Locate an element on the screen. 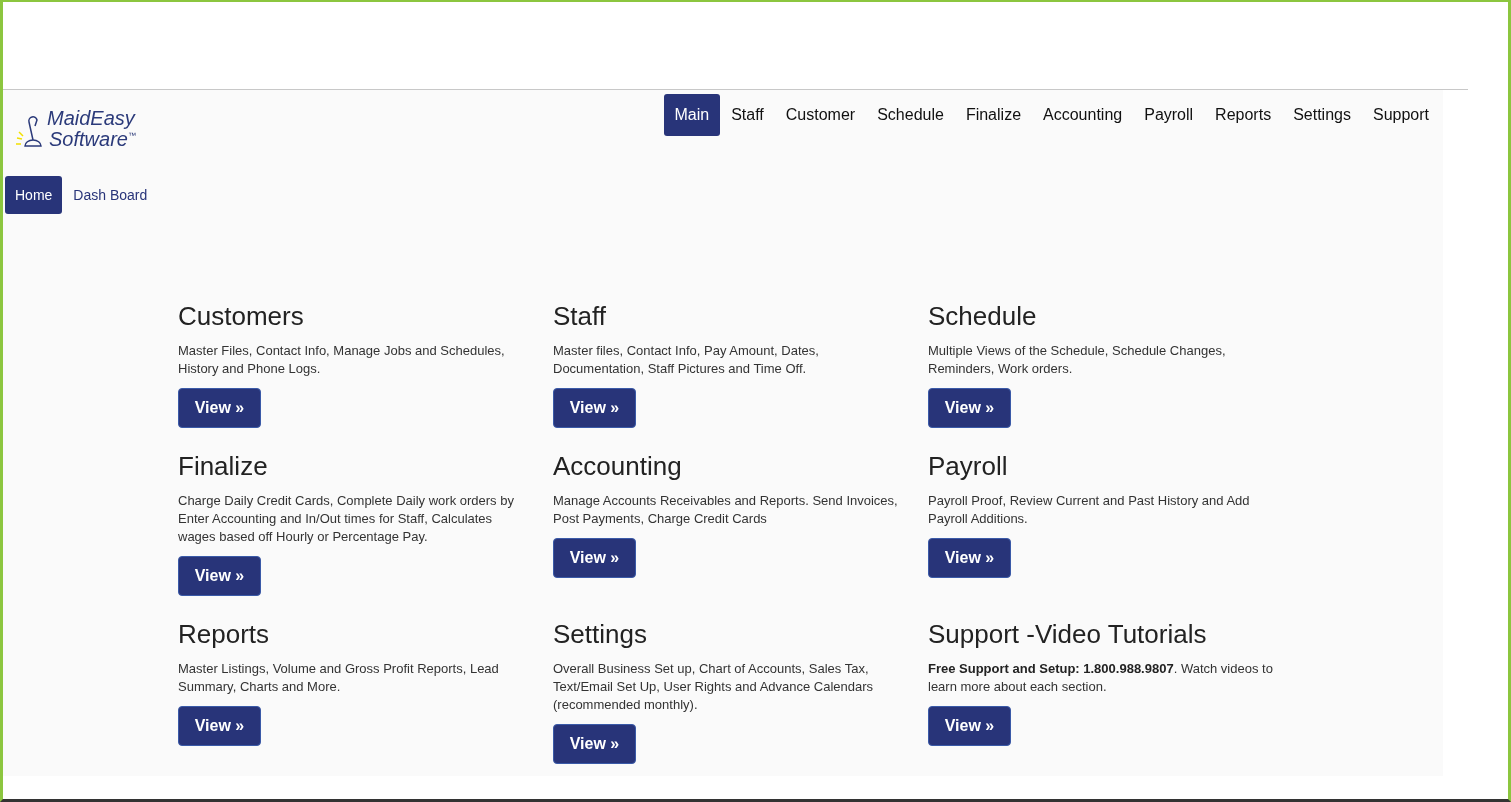 This screenshot has height=802, width=1511. section-title: Support -Video Tutorials is located at coordinates (1067, 634).